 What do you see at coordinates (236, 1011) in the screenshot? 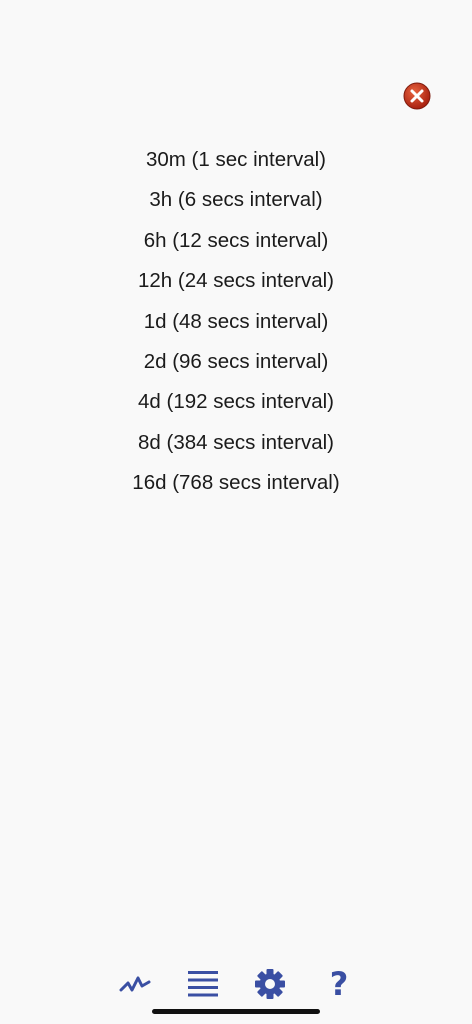
I see `home-indicator` at bounding box center [236, 1011].